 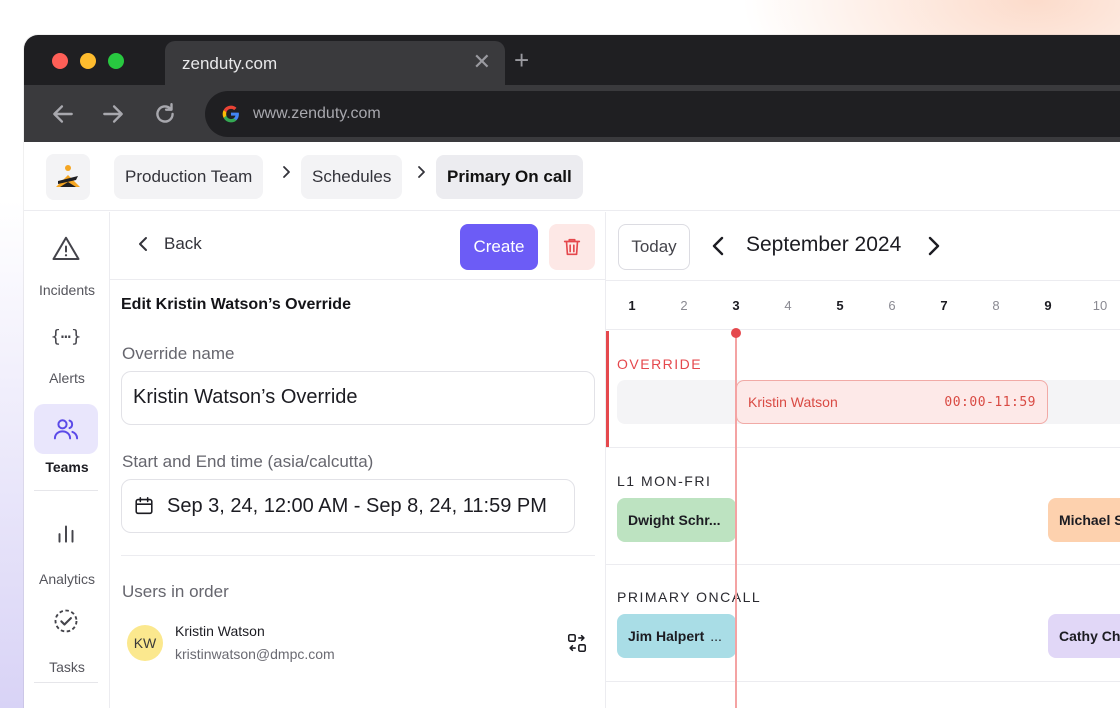 I want to click on incidents-icon-box, so click(x=66, y=249).